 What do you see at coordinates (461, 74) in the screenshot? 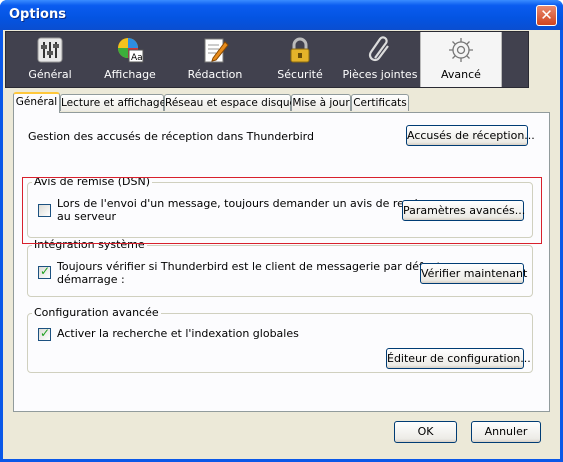
I see `toolbar-label: Avancé` at bounding box center [461, 74].